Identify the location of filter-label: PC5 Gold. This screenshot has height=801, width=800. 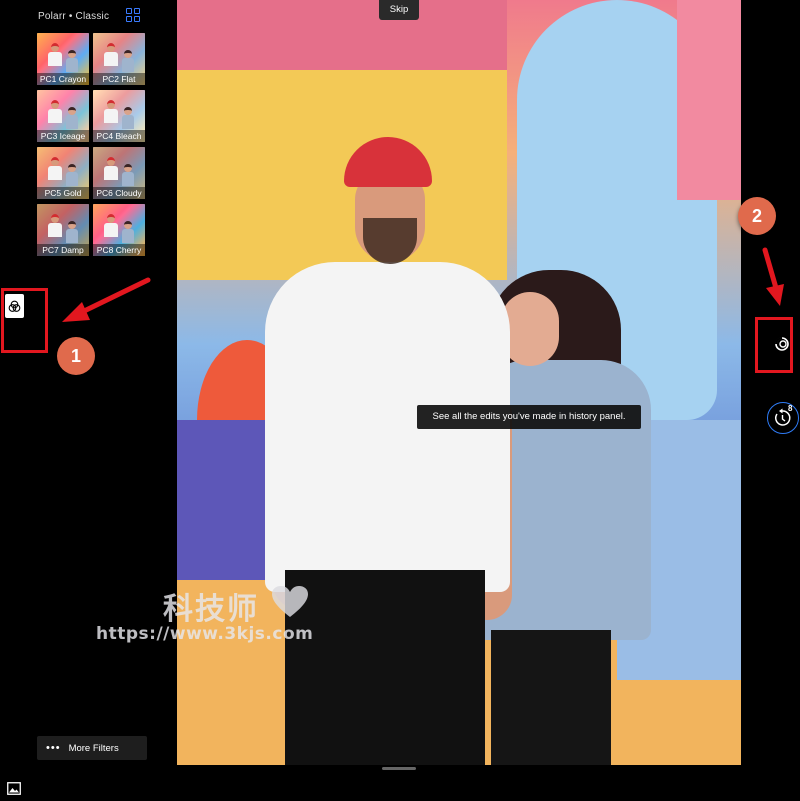
(63, 193).